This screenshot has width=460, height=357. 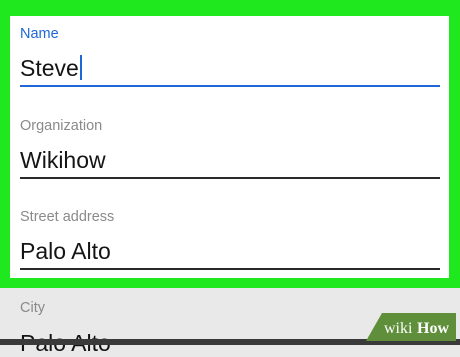 What do you see at coordinates (230, 178) in the screenshot?
I see `organization-underline` at bounding box center [230, 178].